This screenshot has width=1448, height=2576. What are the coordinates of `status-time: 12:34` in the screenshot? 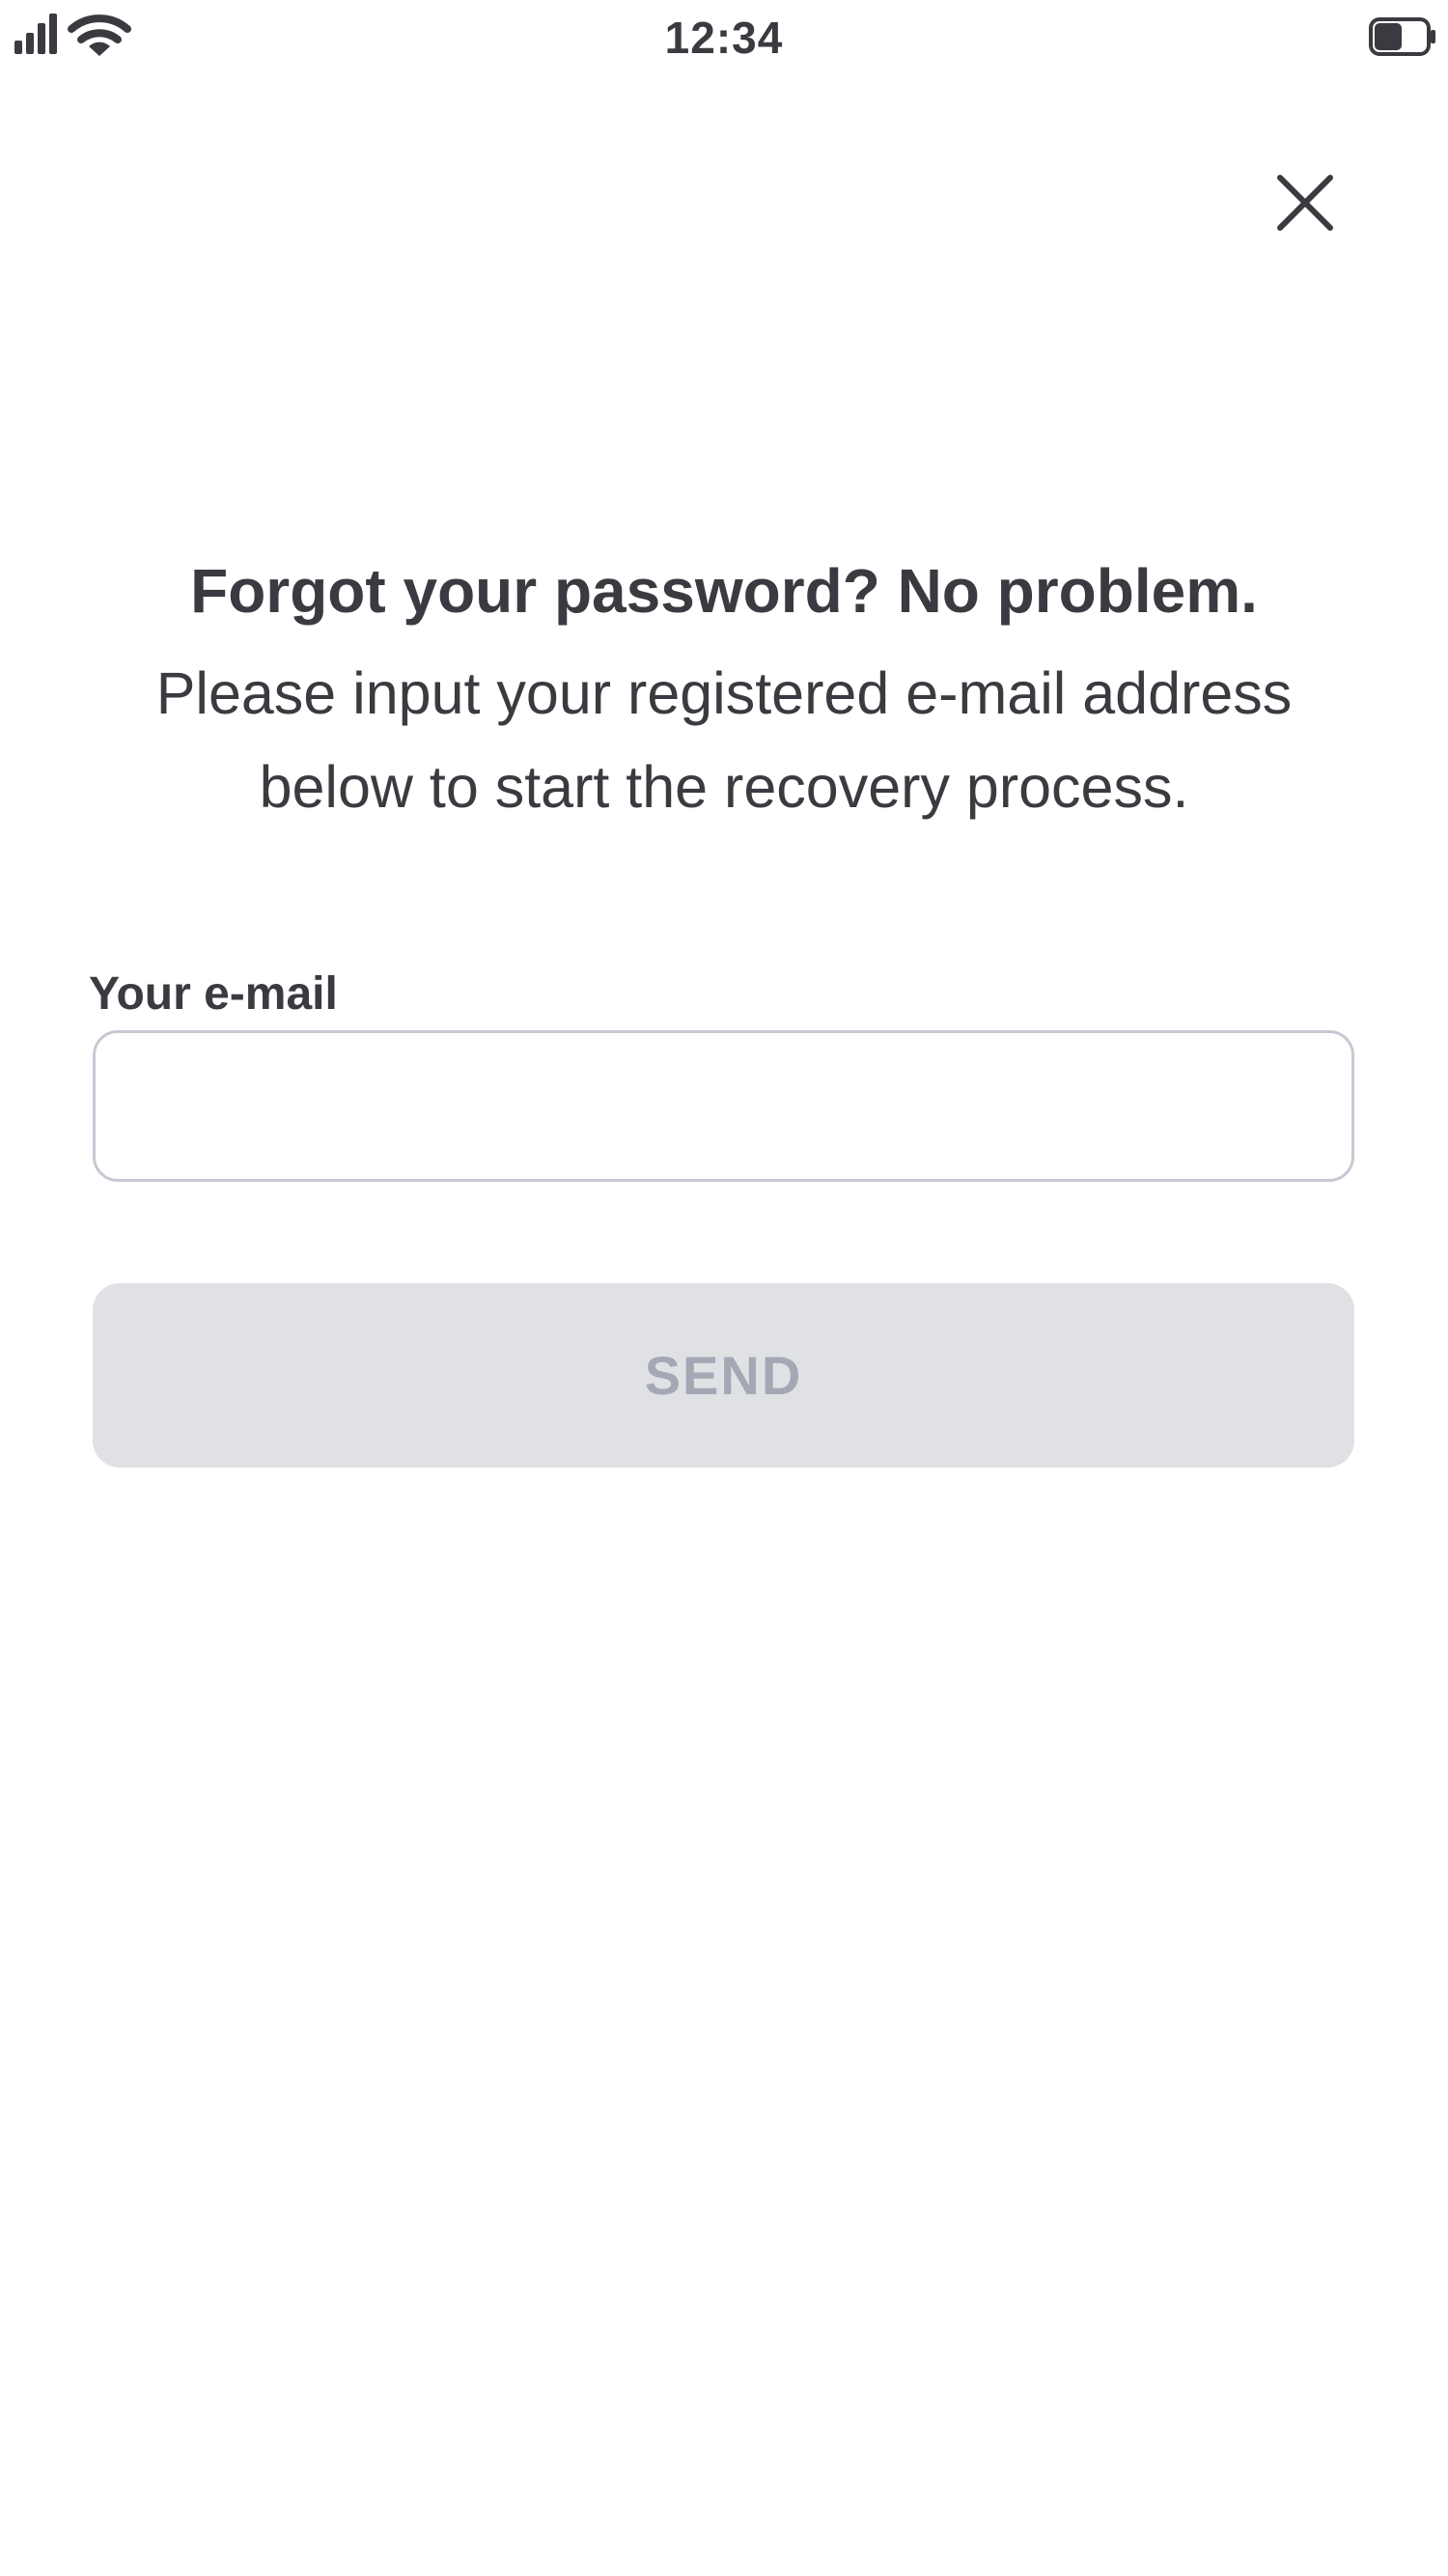 It's located at (724, 38).